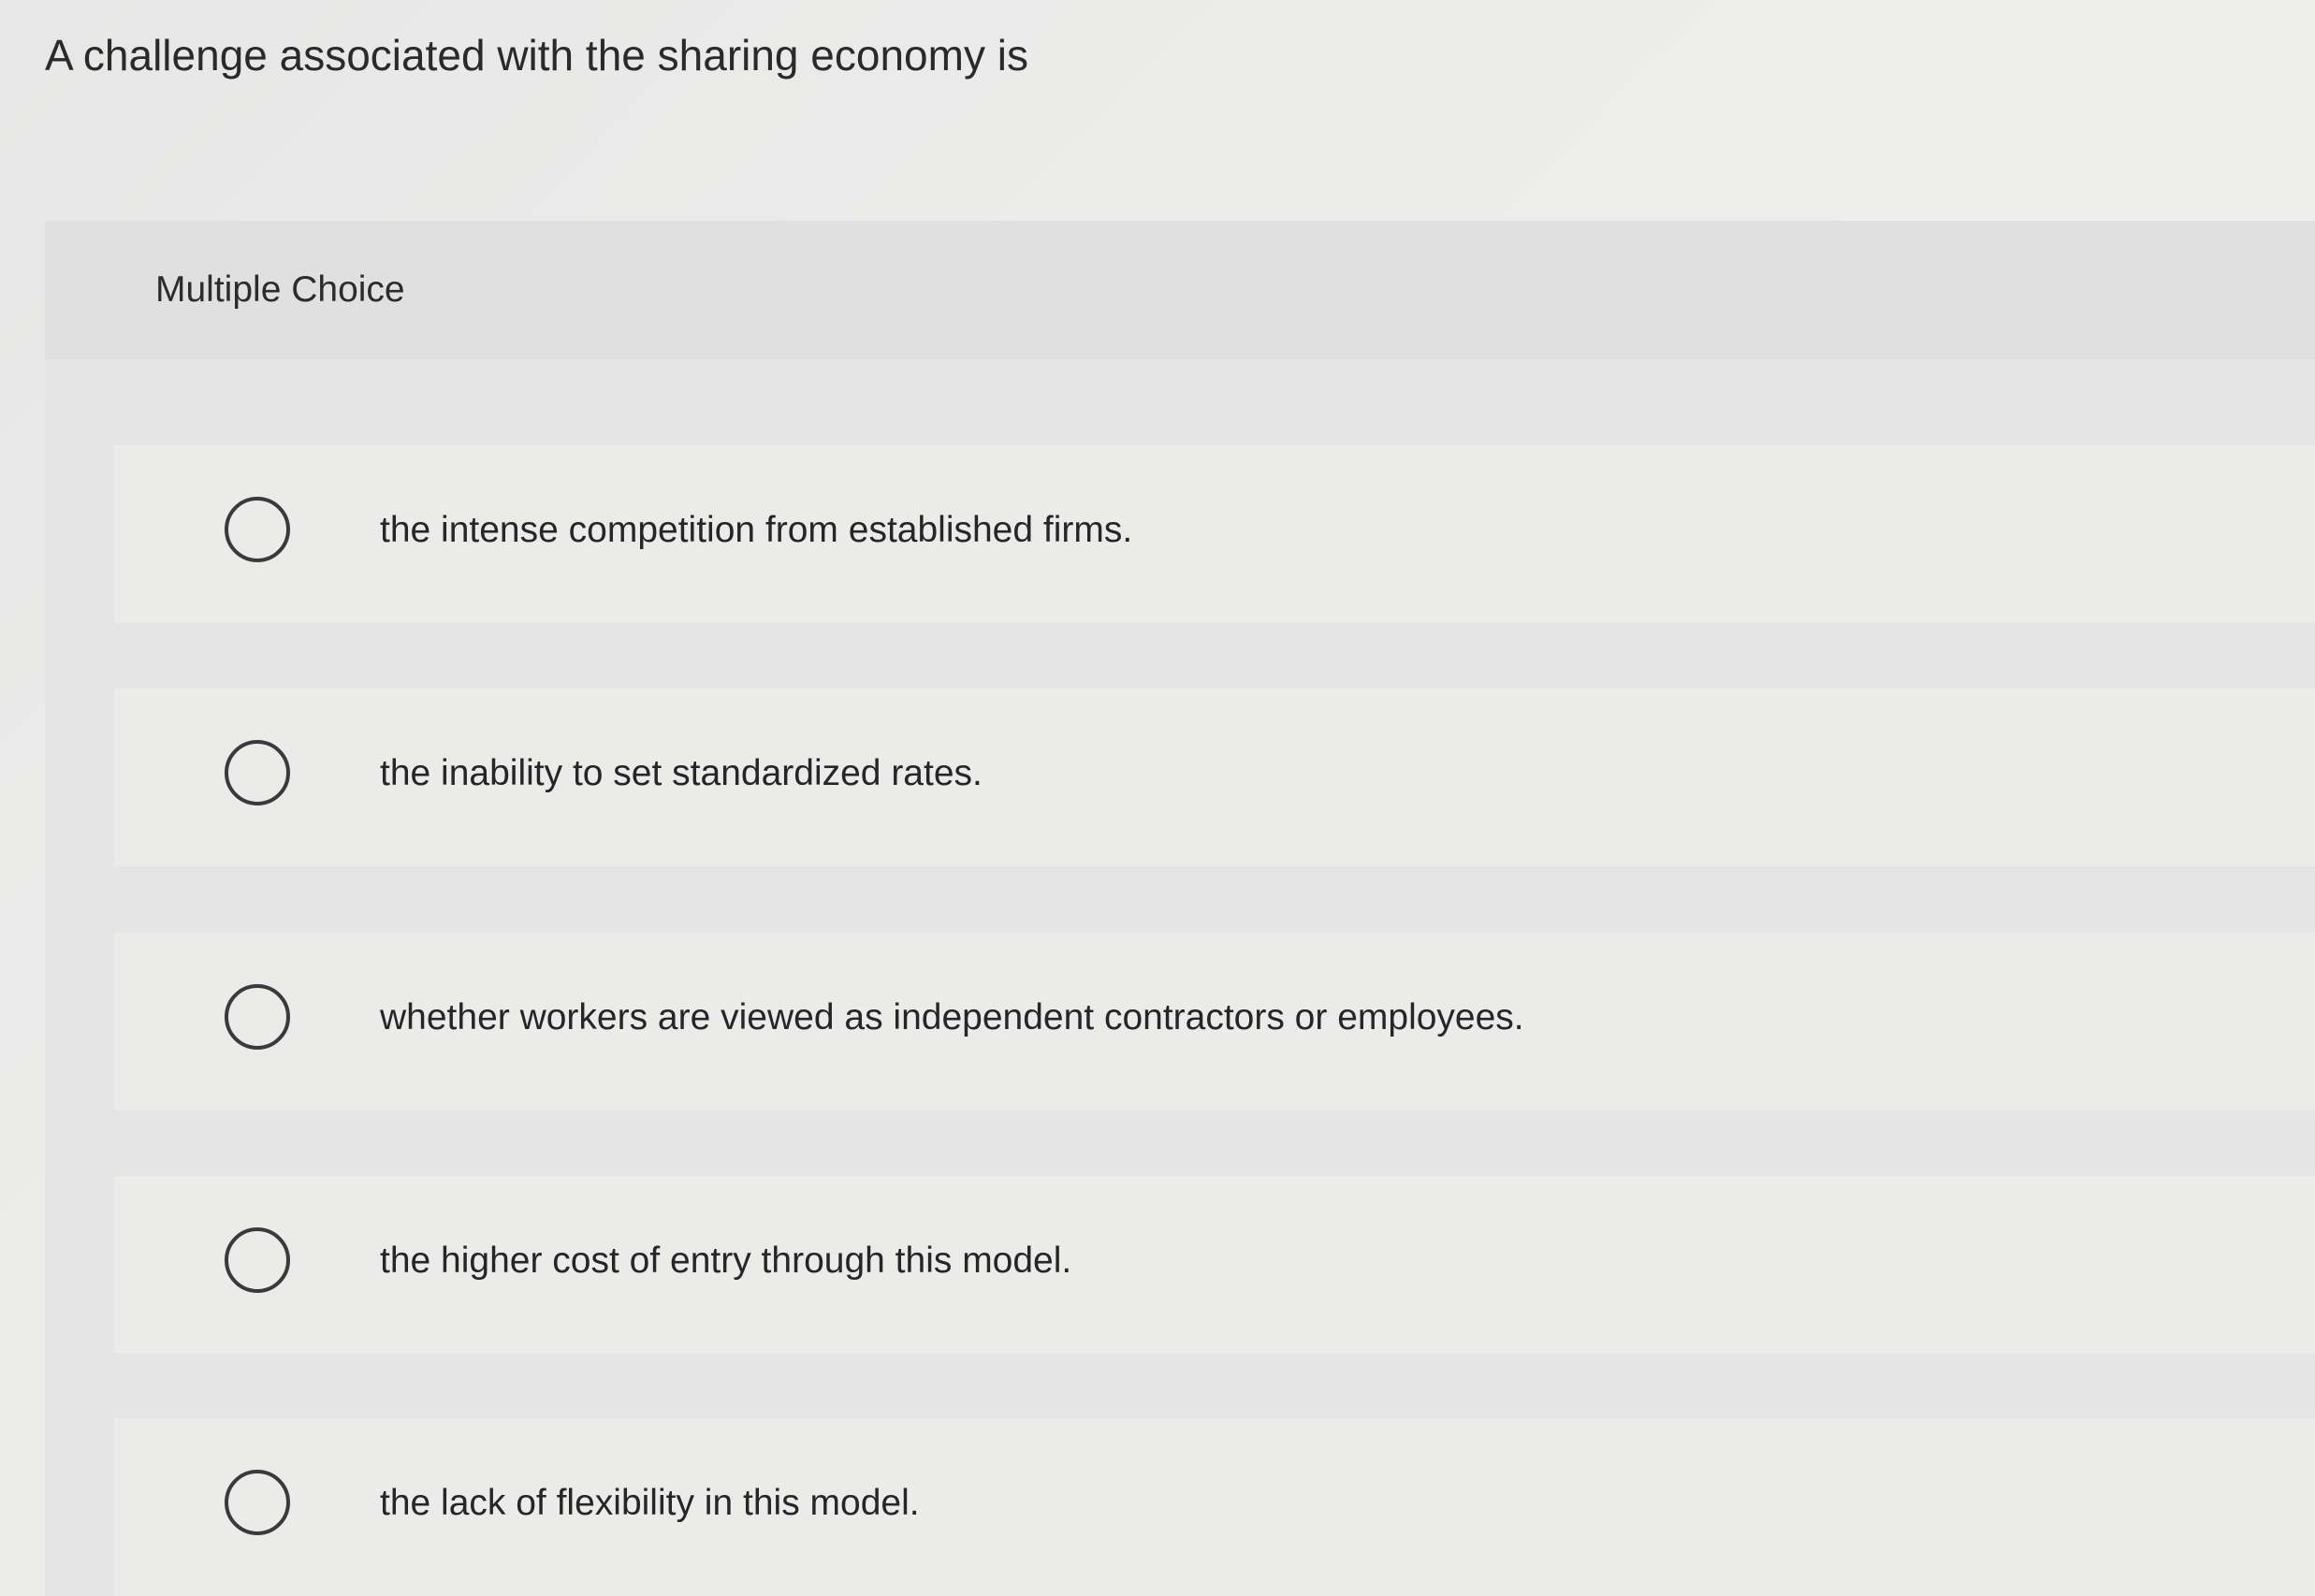 This screenshot has width=2315, height=1596. I want to click on answer-option-5: the lack of flexibility in this model., so click(1214, 1507).